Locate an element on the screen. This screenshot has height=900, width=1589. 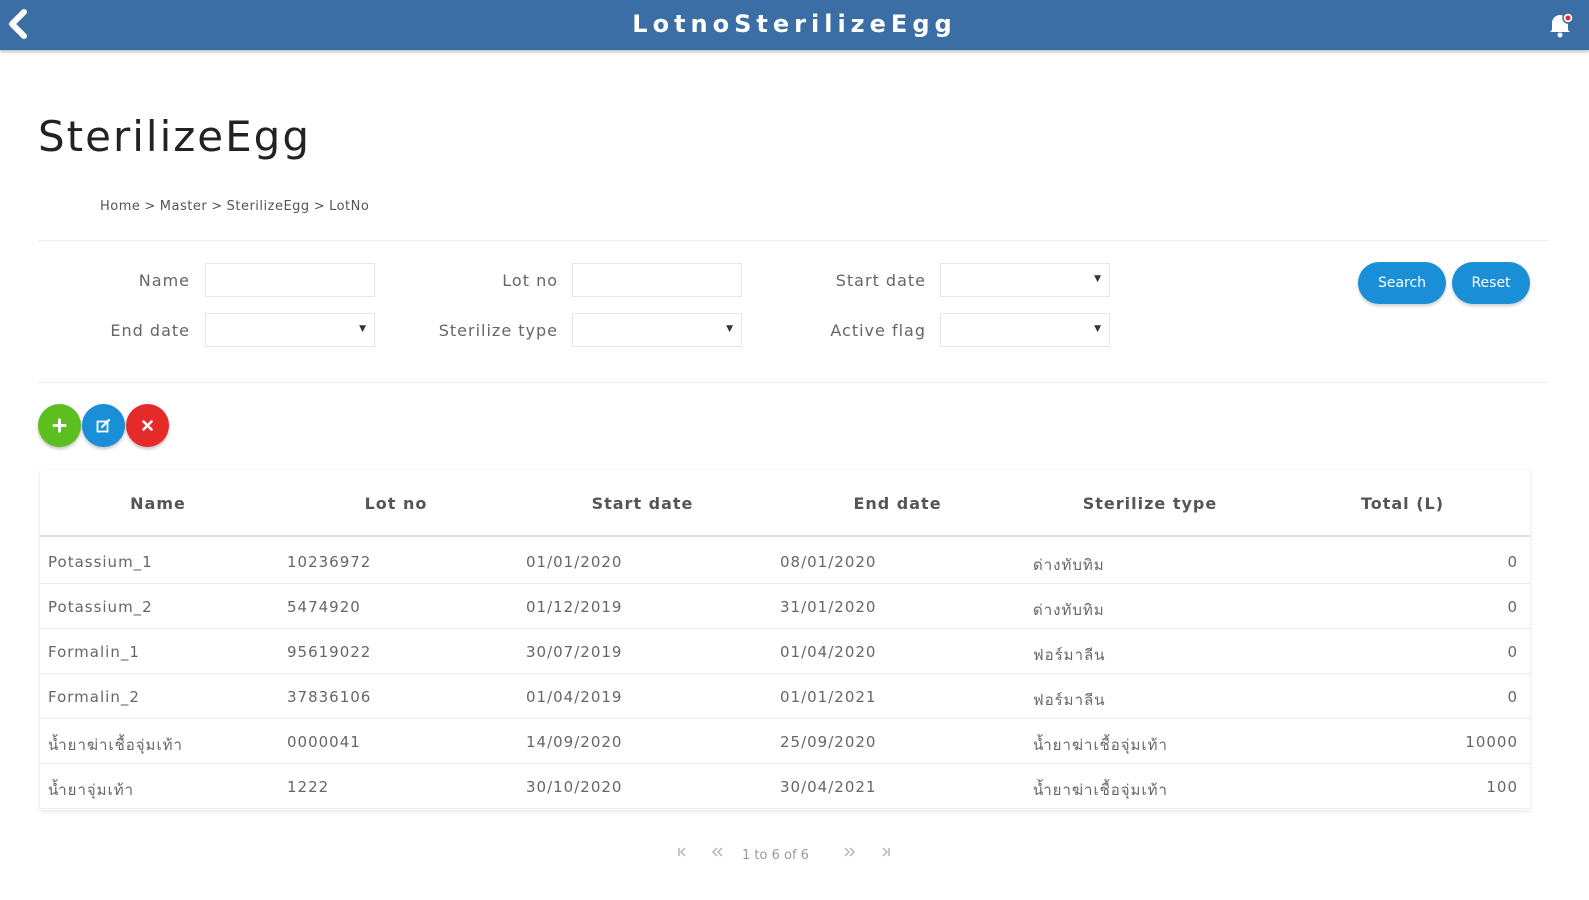
enddate-label: End date is located at coordinates (150, 330).